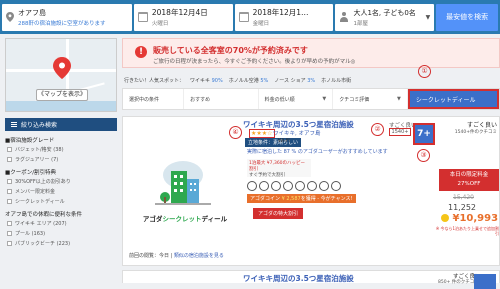 The height and width of the screenshot is (289, 500). Describe the element at coordinates (36, 201) in the screenshot. I see `filter-option: シークレットディール` at that location.